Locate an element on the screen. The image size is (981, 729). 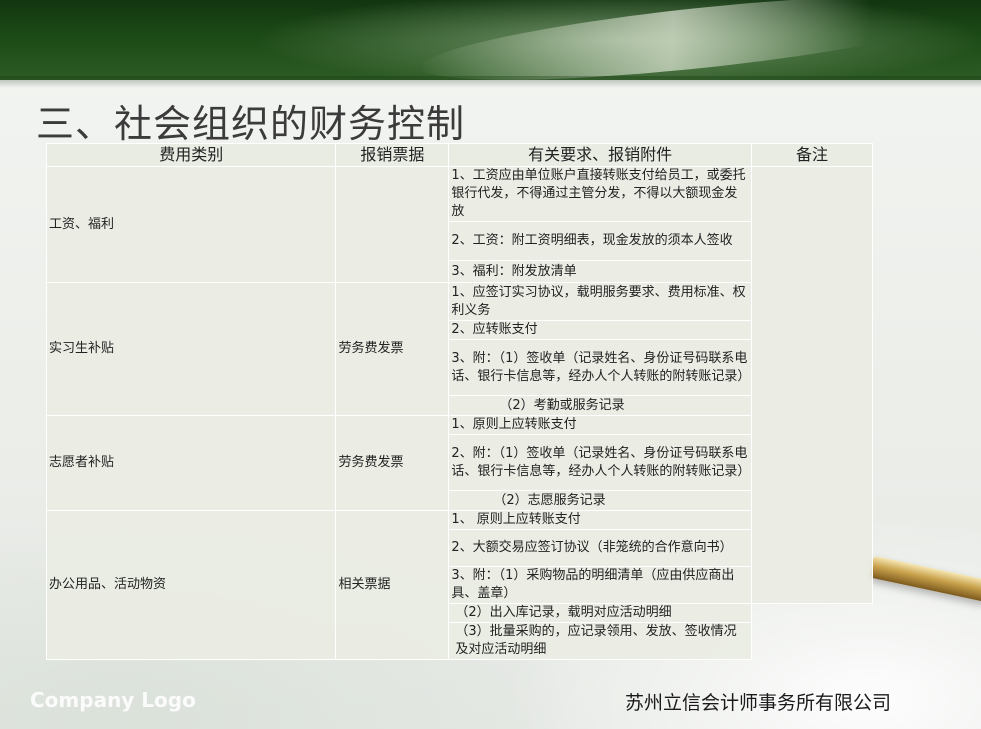
requirement-cell: 2、应转账支付 is located at coordinates (600, 330).